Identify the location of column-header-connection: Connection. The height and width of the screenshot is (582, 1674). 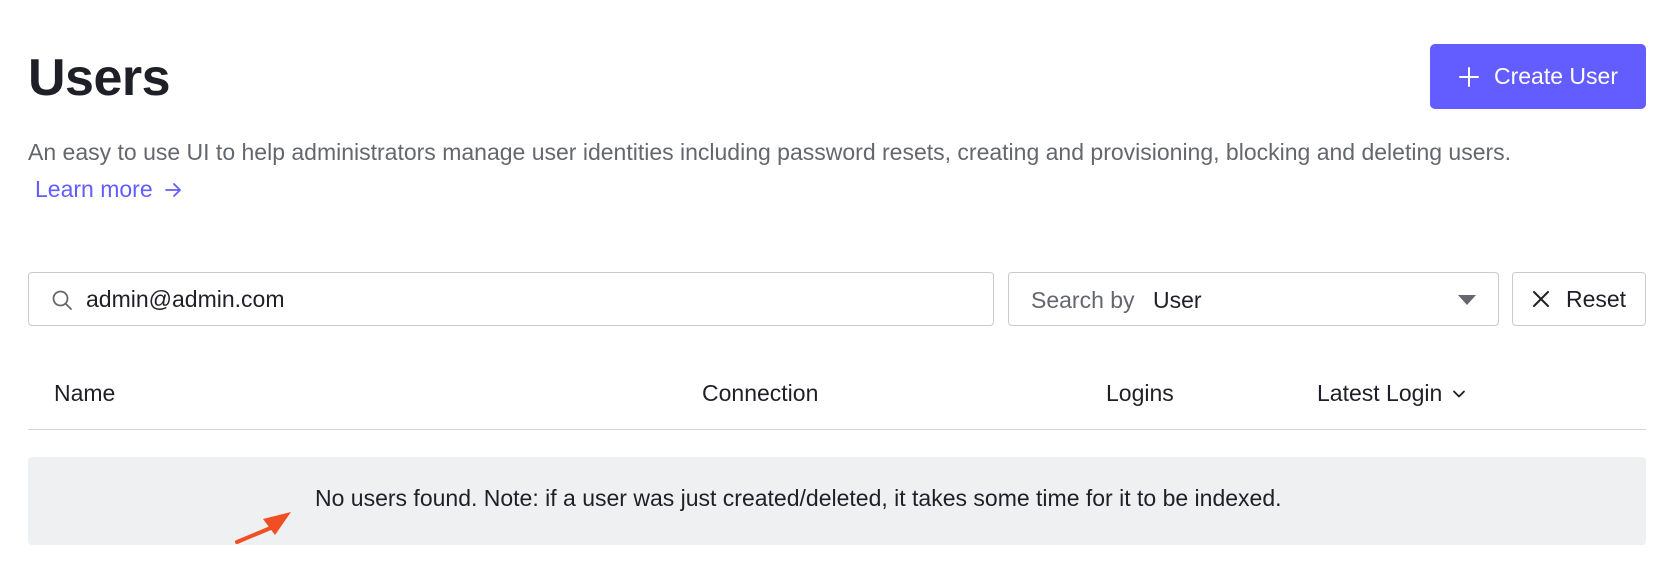
(760, 393).